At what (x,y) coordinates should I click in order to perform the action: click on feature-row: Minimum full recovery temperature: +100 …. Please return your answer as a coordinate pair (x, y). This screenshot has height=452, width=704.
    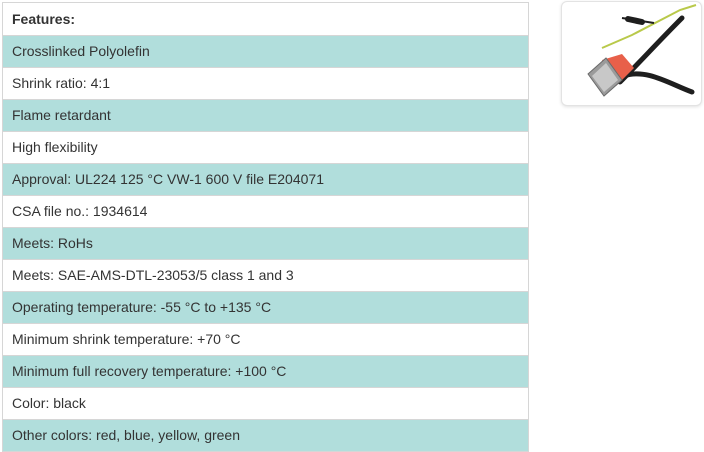
    Looking at the image, I should click on (265, 372).